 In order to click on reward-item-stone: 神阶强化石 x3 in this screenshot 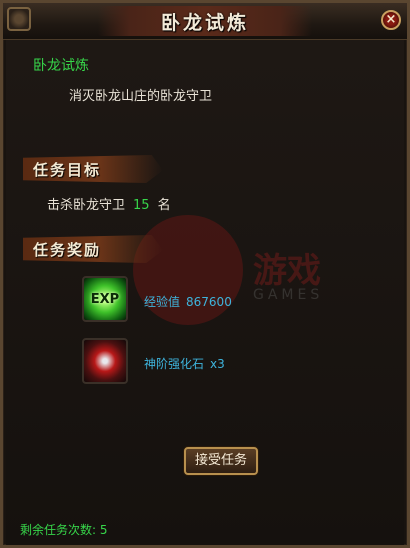, I will do `click(184, 363)`.